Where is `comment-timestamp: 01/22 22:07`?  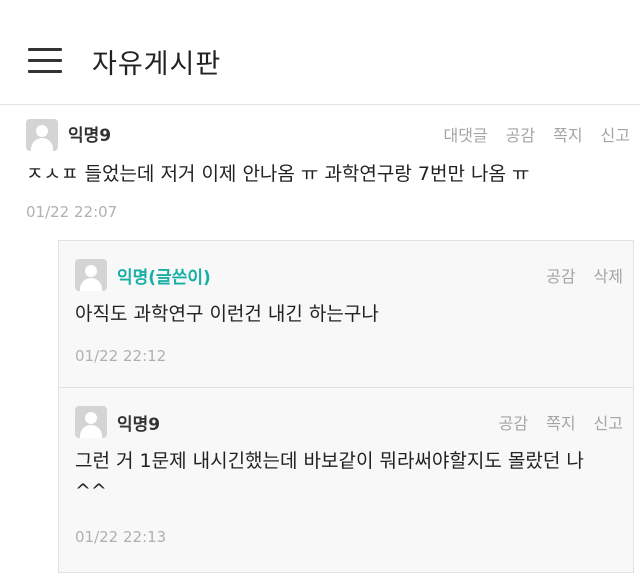 comment-timestamp: 01/22 22:07 is located at coordinates (72, 212).